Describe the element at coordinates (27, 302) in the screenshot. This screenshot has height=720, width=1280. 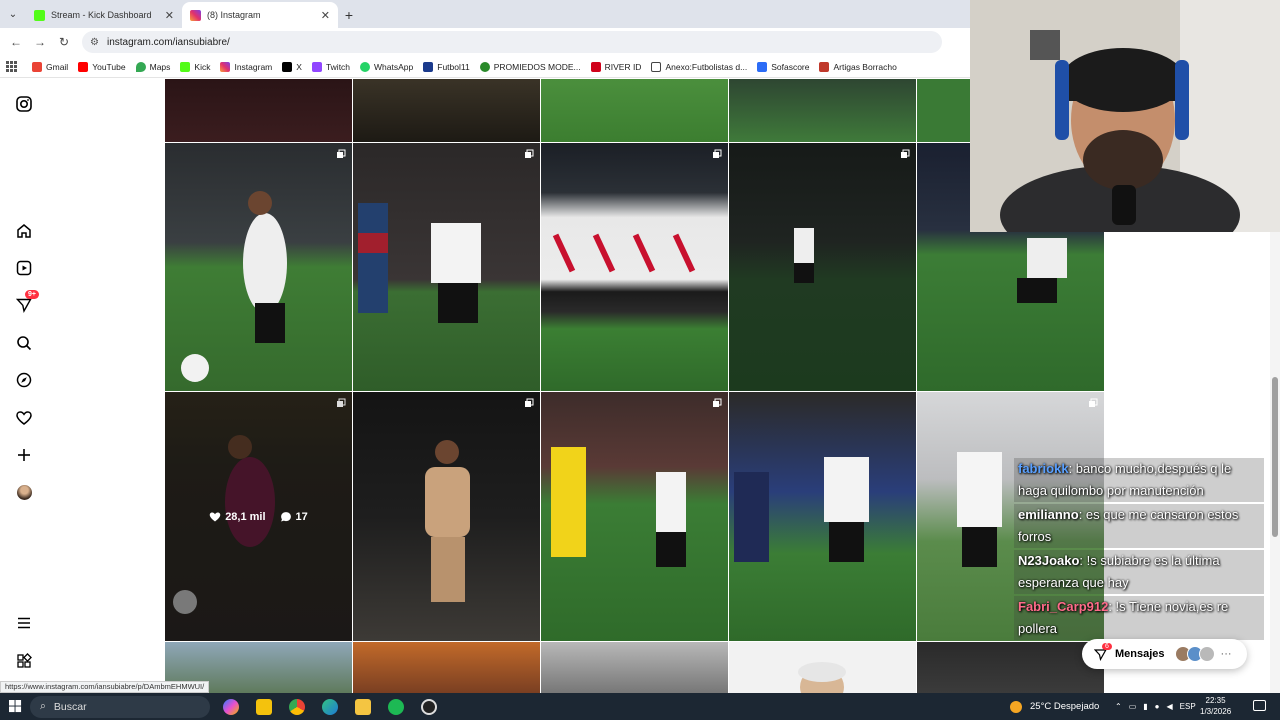
I see `messages-icon: 9+` at that location.